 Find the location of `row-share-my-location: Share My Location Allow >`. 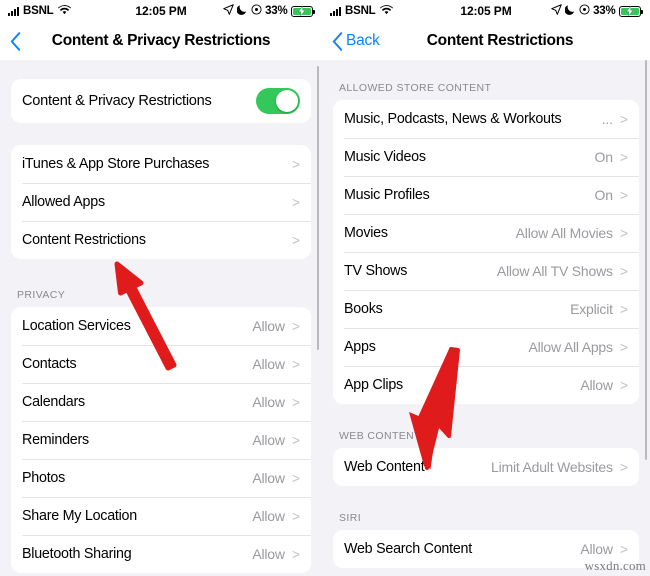

row-share-my-location: Share My Location Allow > is located at coordinates (161, 516).